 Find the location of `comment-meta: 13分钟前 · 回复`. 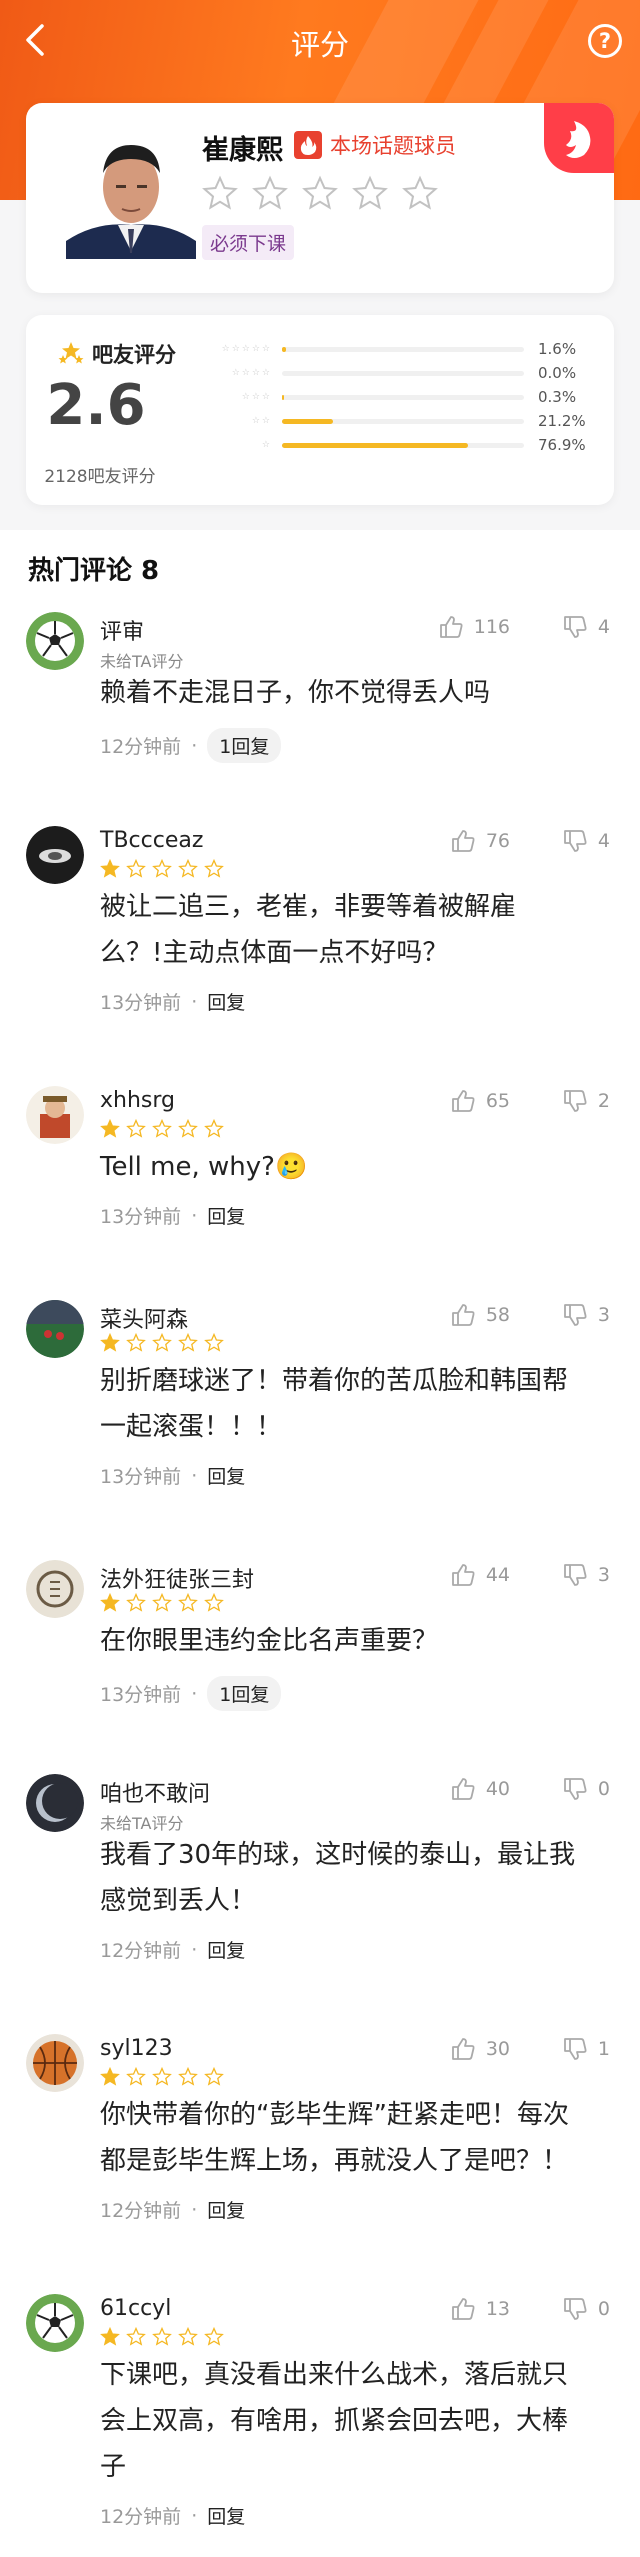

comment-meta: 13分钟前 · 回复 is located at coordinates (172, 1475).